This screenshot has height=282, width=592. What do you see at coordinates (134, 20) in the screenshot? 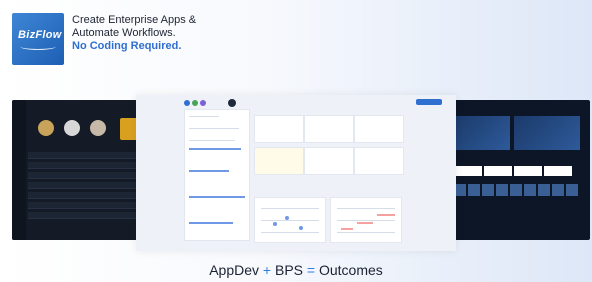
I see `headline-line-1: Create Enterprise Apps &` at bounding box center [134, 20].